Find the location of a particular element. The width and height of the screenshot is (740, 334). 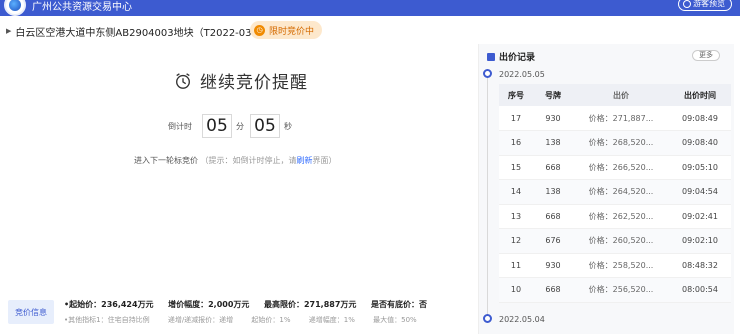

table-row: 14 138 价格：264,520... 09:04:54 is located at coordinates (615, 192).